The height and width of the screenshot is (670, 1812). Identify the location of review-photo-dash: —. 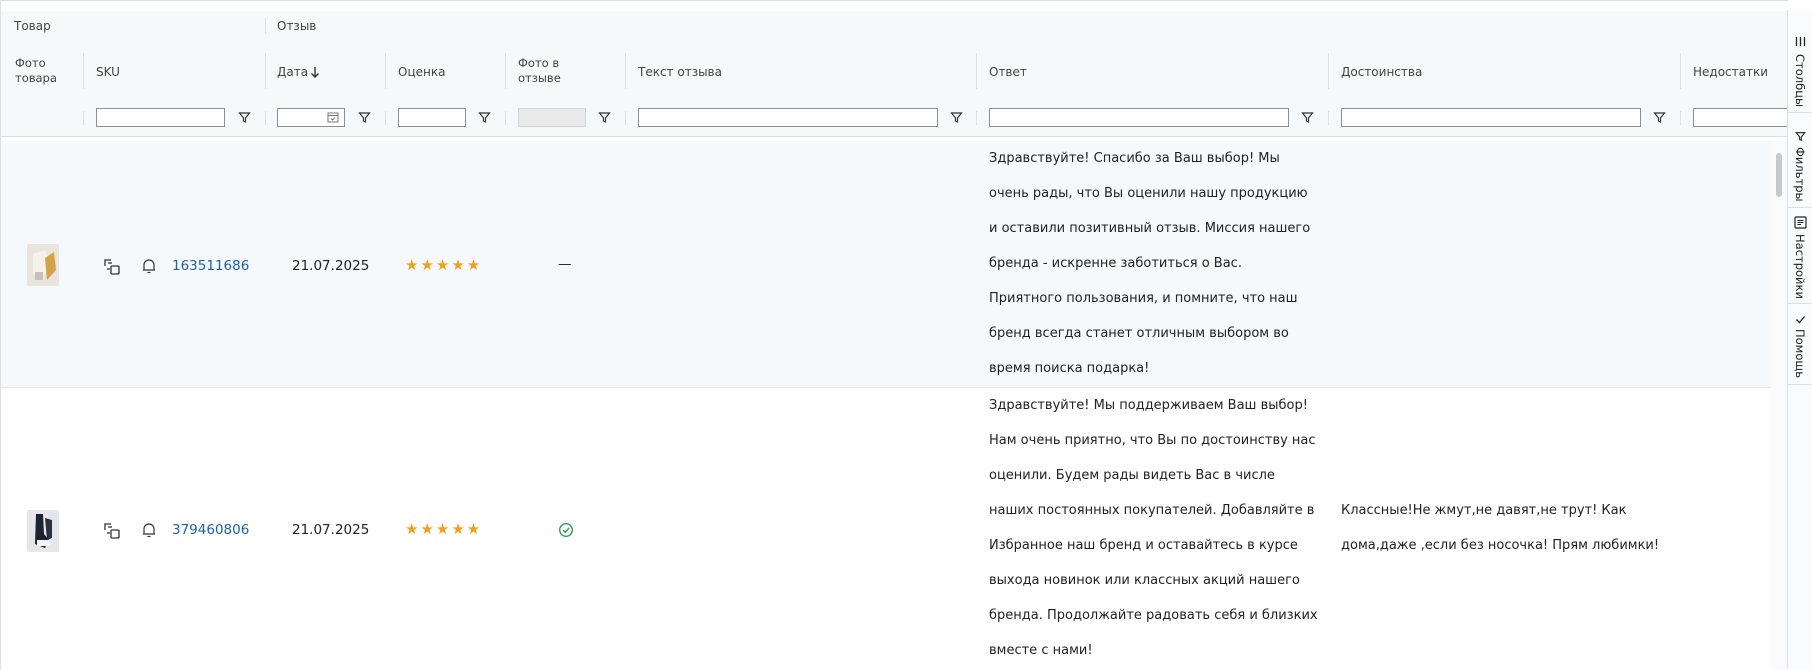
(565, 264).